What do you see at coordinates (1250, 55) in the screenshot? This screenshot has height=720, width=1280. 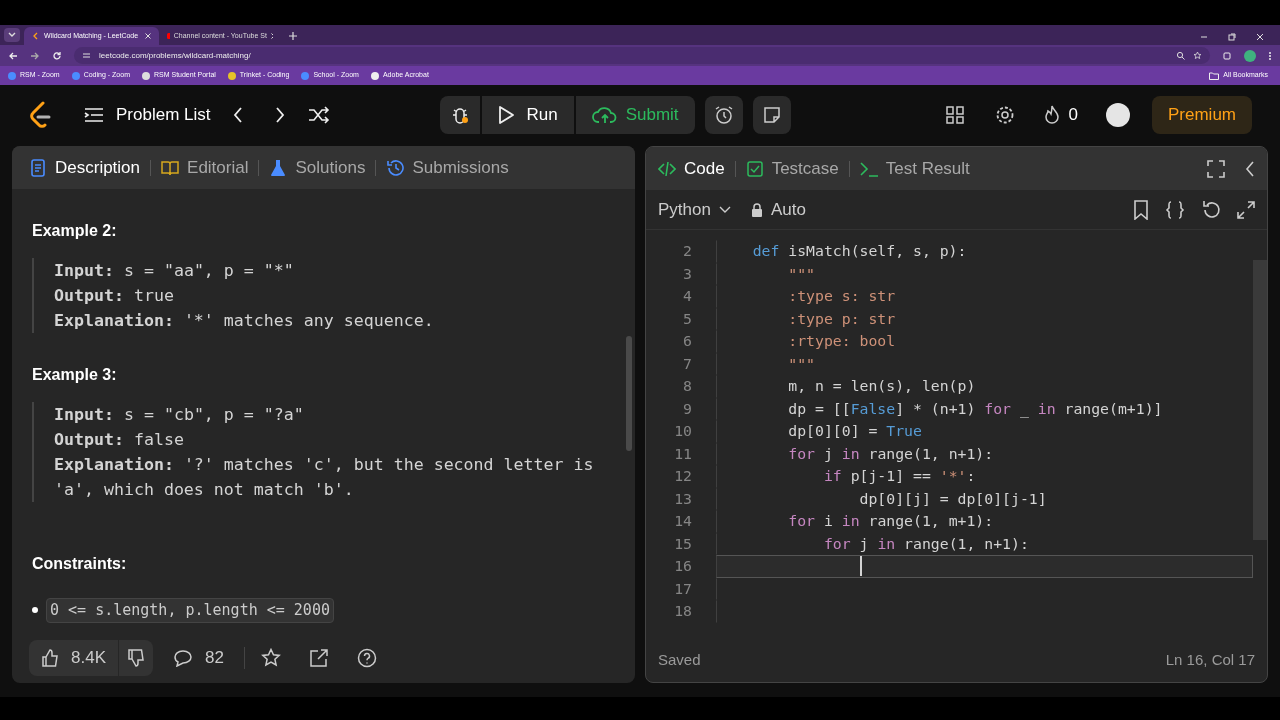 I see `profile-avatar` at bounding box center [1250, 55].